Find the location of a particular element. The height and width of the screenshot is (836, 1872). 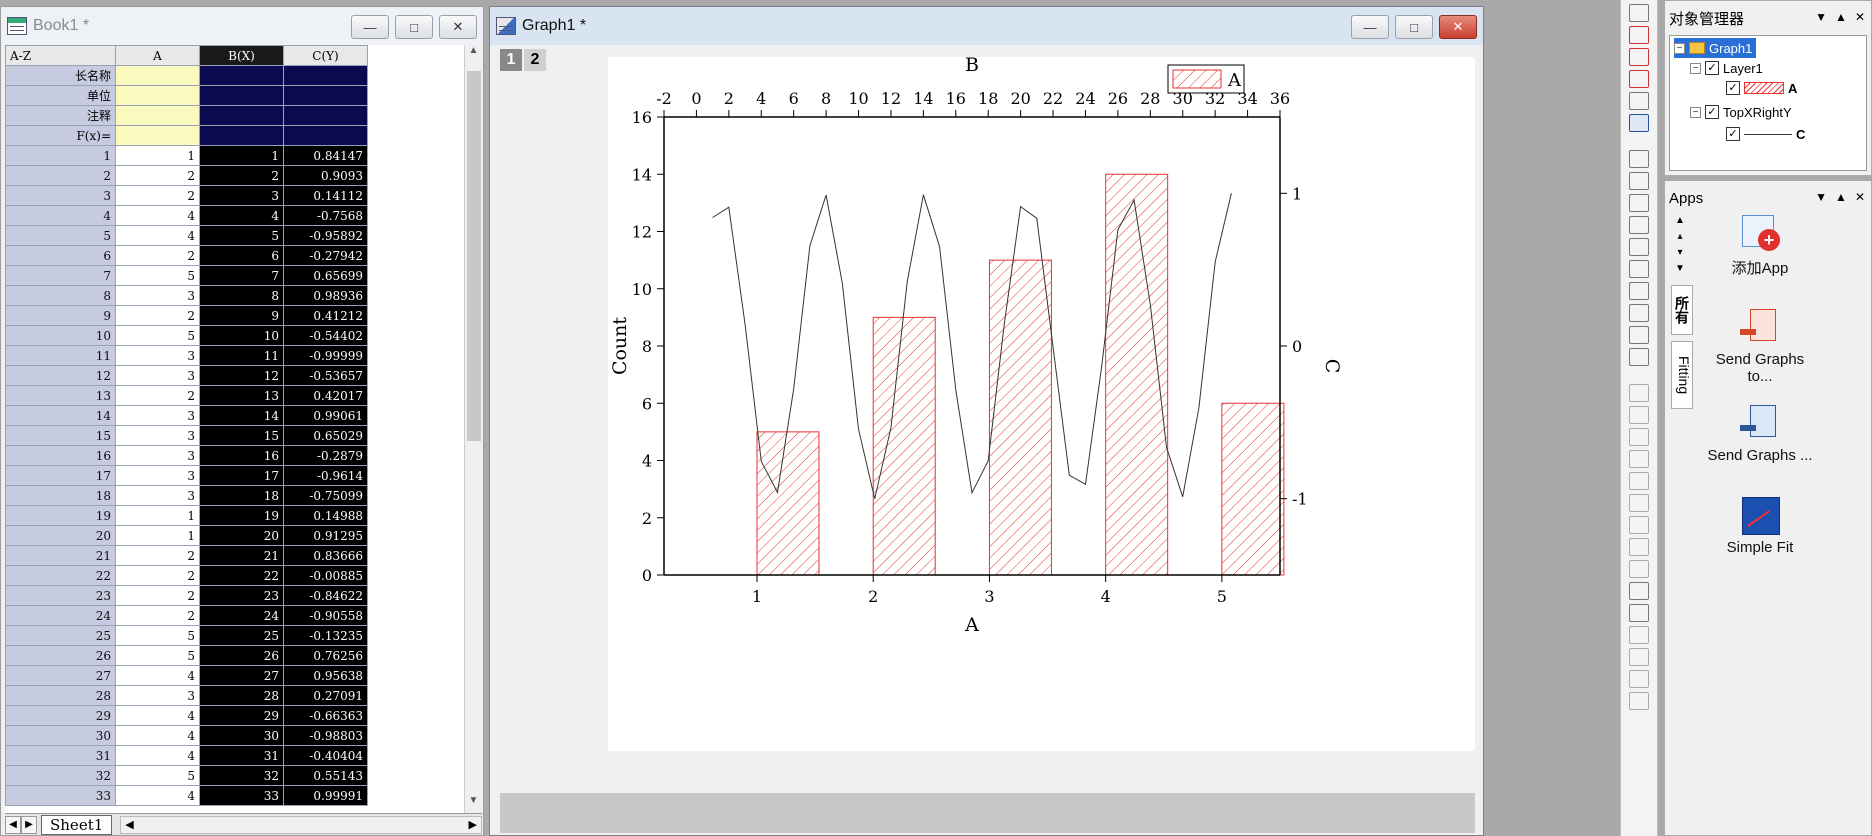

row-header: 32 is located at coordinates (60, 775).